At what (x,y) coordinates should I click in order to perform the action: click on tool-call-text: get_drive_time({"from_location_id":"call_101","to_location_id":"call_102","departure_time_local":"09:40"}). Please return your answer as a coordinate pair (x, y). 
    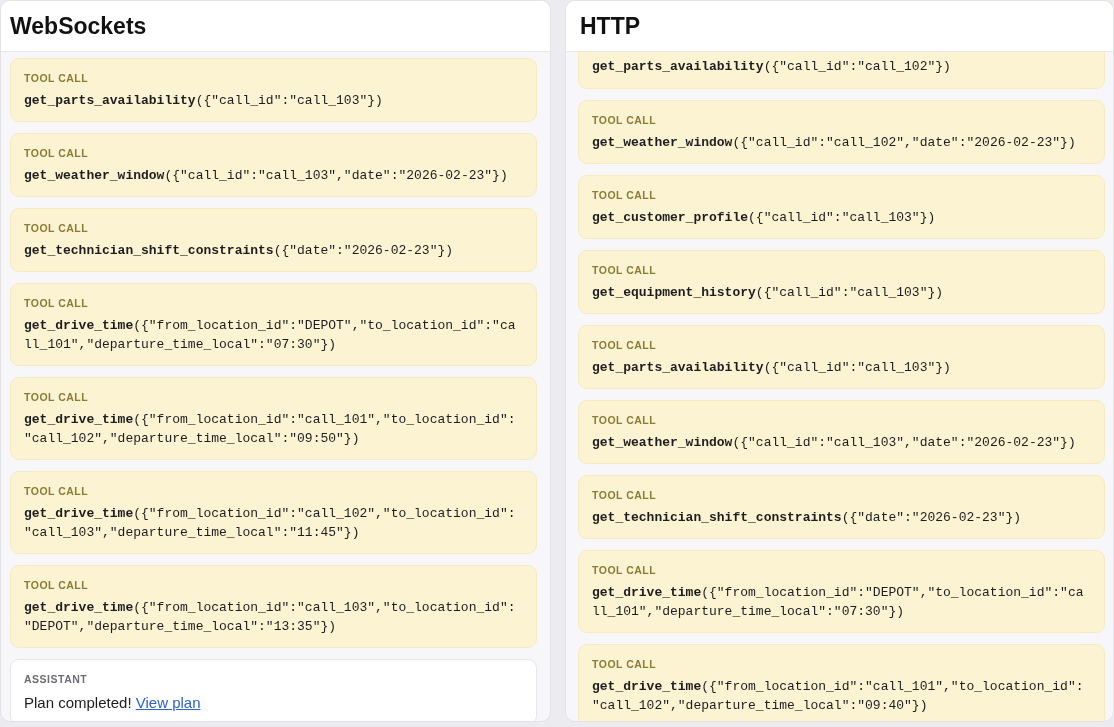
    Looking at the image, I should click on (838, 696).